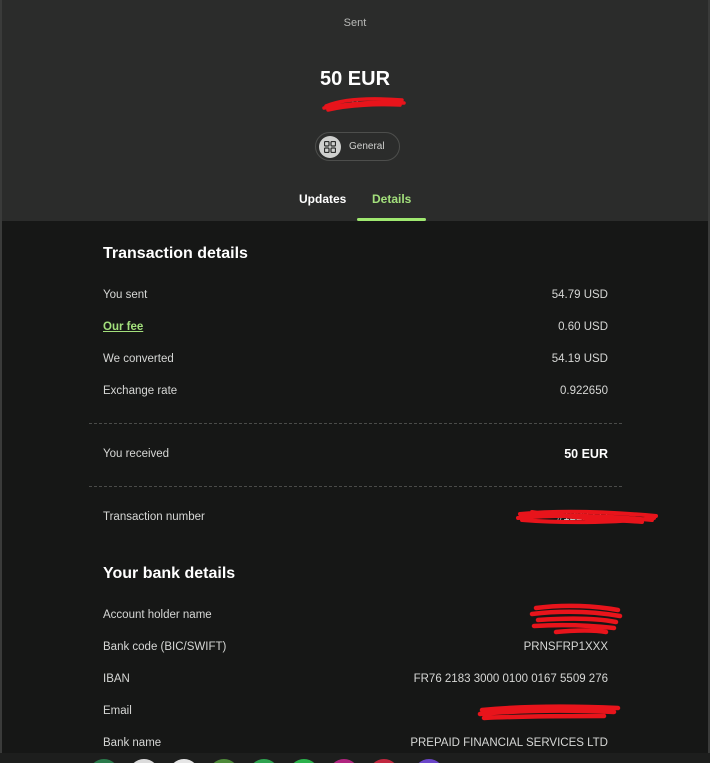 This screenshot has height=763, width=710. Describe the element at coordinates (154, 517) in the screenshot. I see `transaction-number-label: Transaction number` at that location.